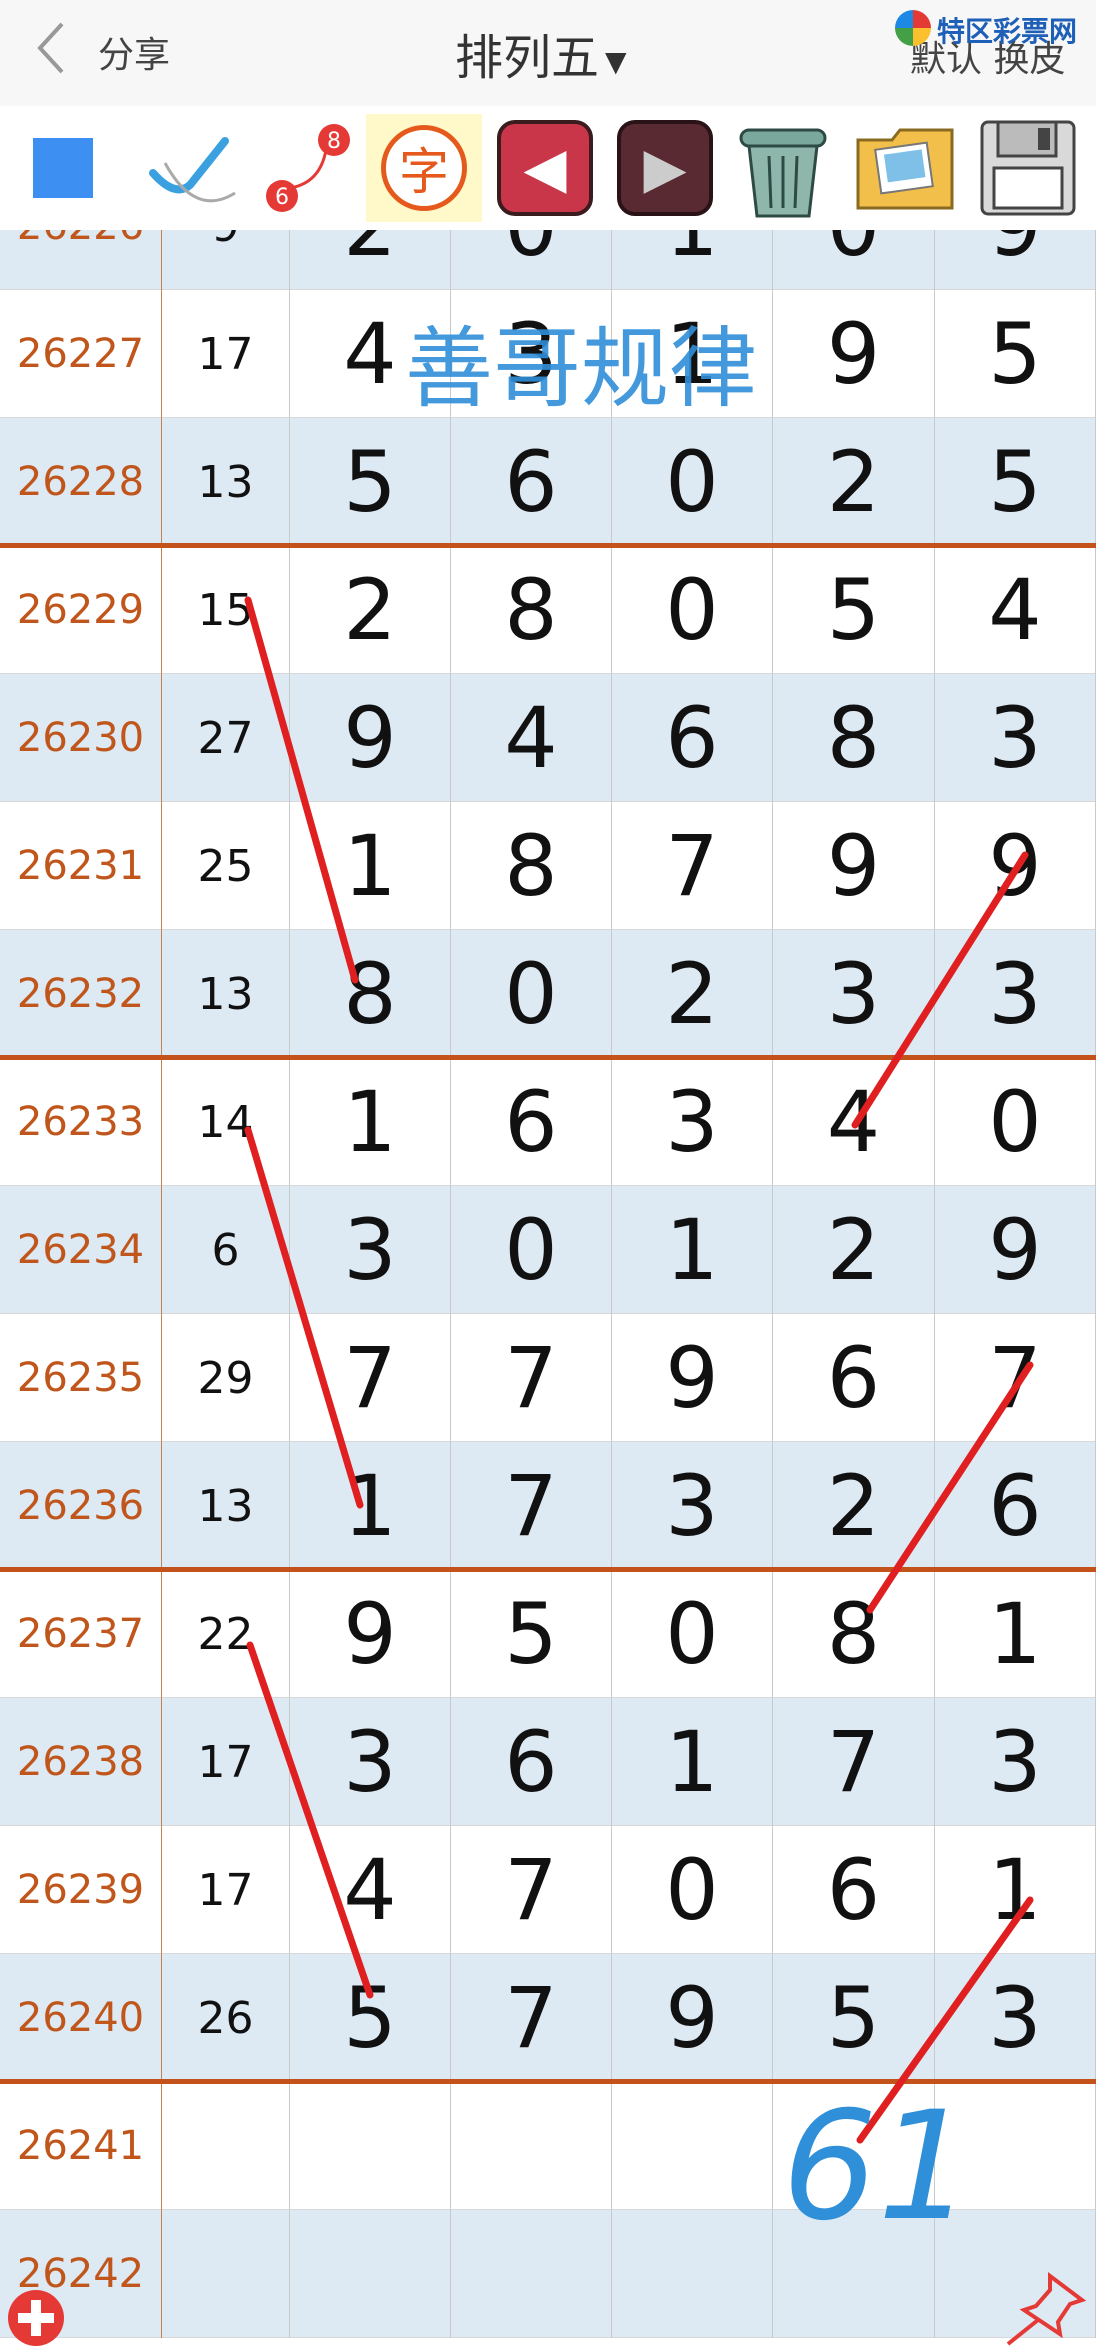 Image resolution: width=1096 pixels, height=2350 pixels. I want to click on lottery-selector: 排列五 ▼, so click(541, 53).